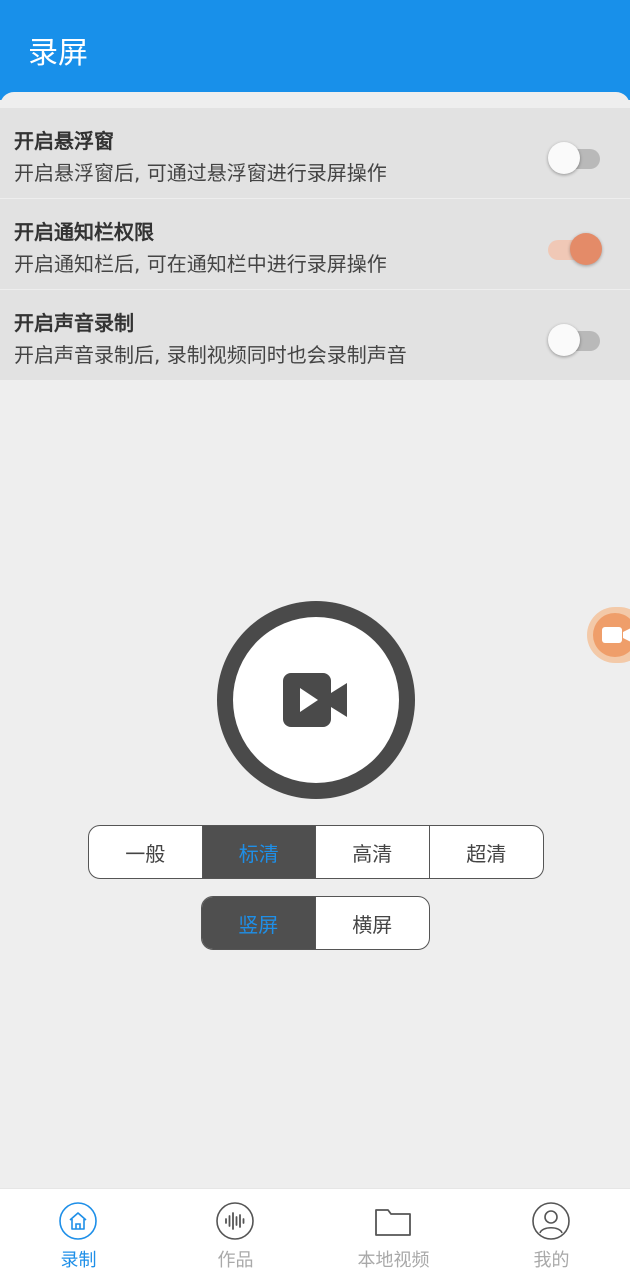  I want to click on page-title: 录屏, so click(58, 53).